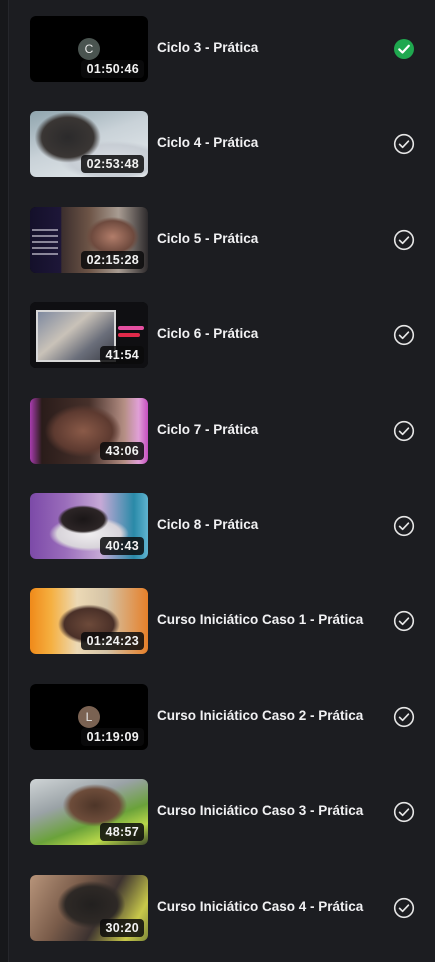 Image resolution: width=435 pixels, height=962 pixels. What do you see at coordinates (260, 906) in the screenshot?
I see `lesson-title: Curso Iniciático Caso 4 - Prática` at bounding box center [260, 906].